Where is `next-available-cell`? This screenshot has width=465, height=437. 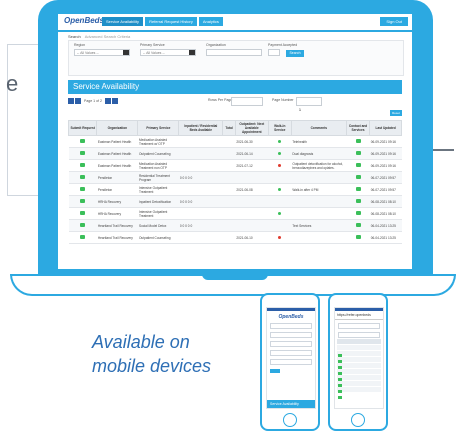 next-available-cell is located at coordinates (252, 225).